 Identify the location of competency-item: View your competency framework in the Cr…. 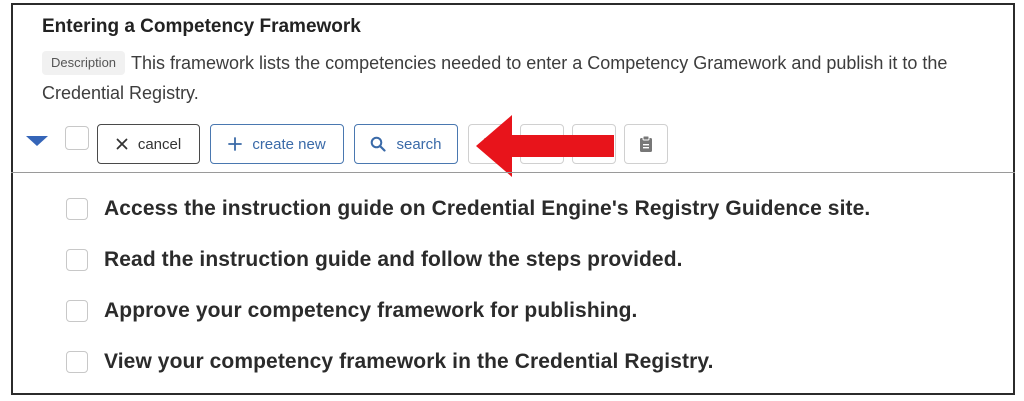
(390, 362).